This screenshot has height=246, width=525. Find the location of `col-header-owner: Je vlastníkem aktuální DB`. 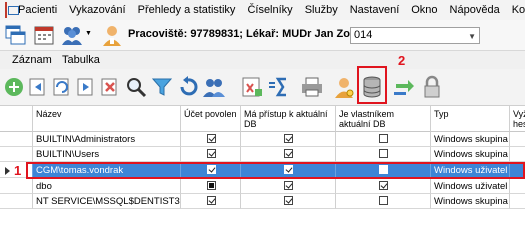

col-header-owner: Je vlastníkem aktuální DB is located at coordinates (383, 119).